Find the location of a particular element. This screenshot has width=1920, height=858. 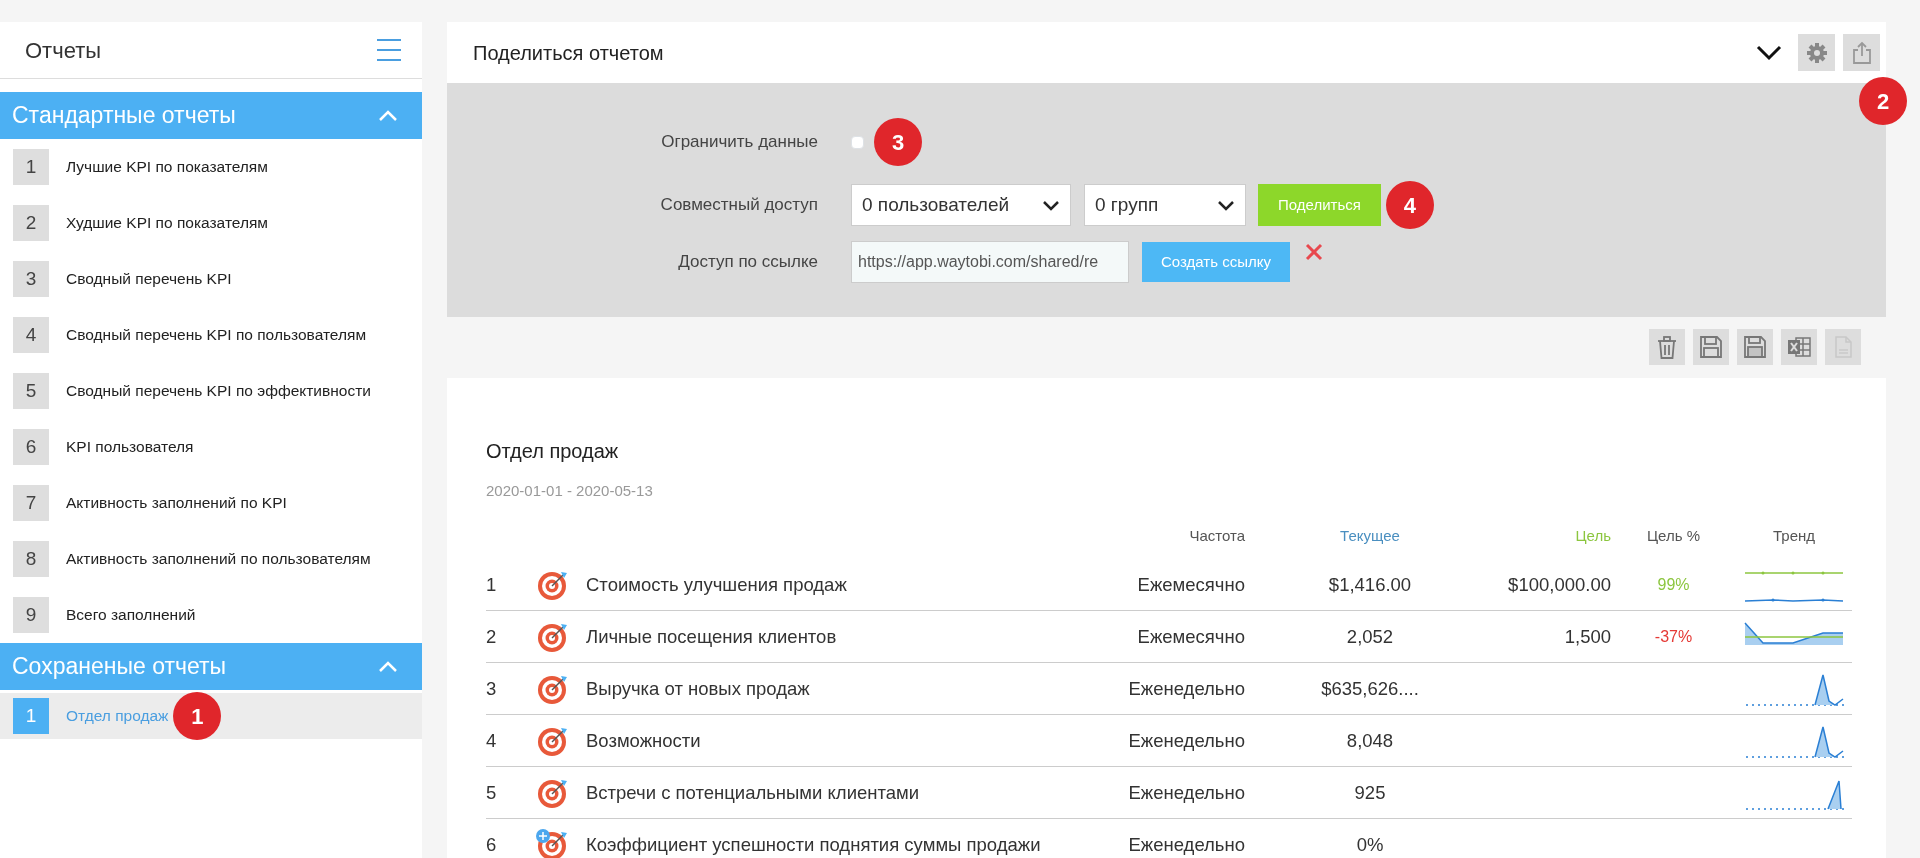

item-label: Активность заполнений по пользователям is located at coordinates (218, 559).